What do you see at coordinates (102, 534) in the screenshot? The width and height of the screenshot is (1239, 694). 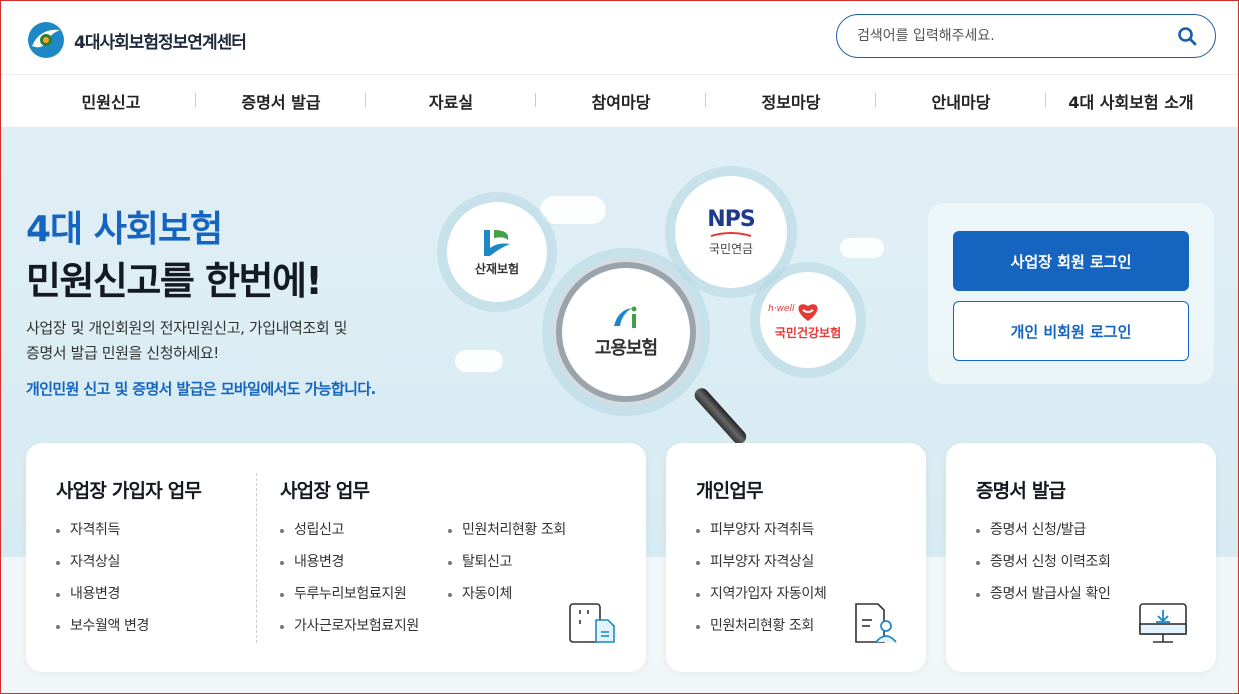 I see `list-item: 자격취득` at bounding box center [102, 534].